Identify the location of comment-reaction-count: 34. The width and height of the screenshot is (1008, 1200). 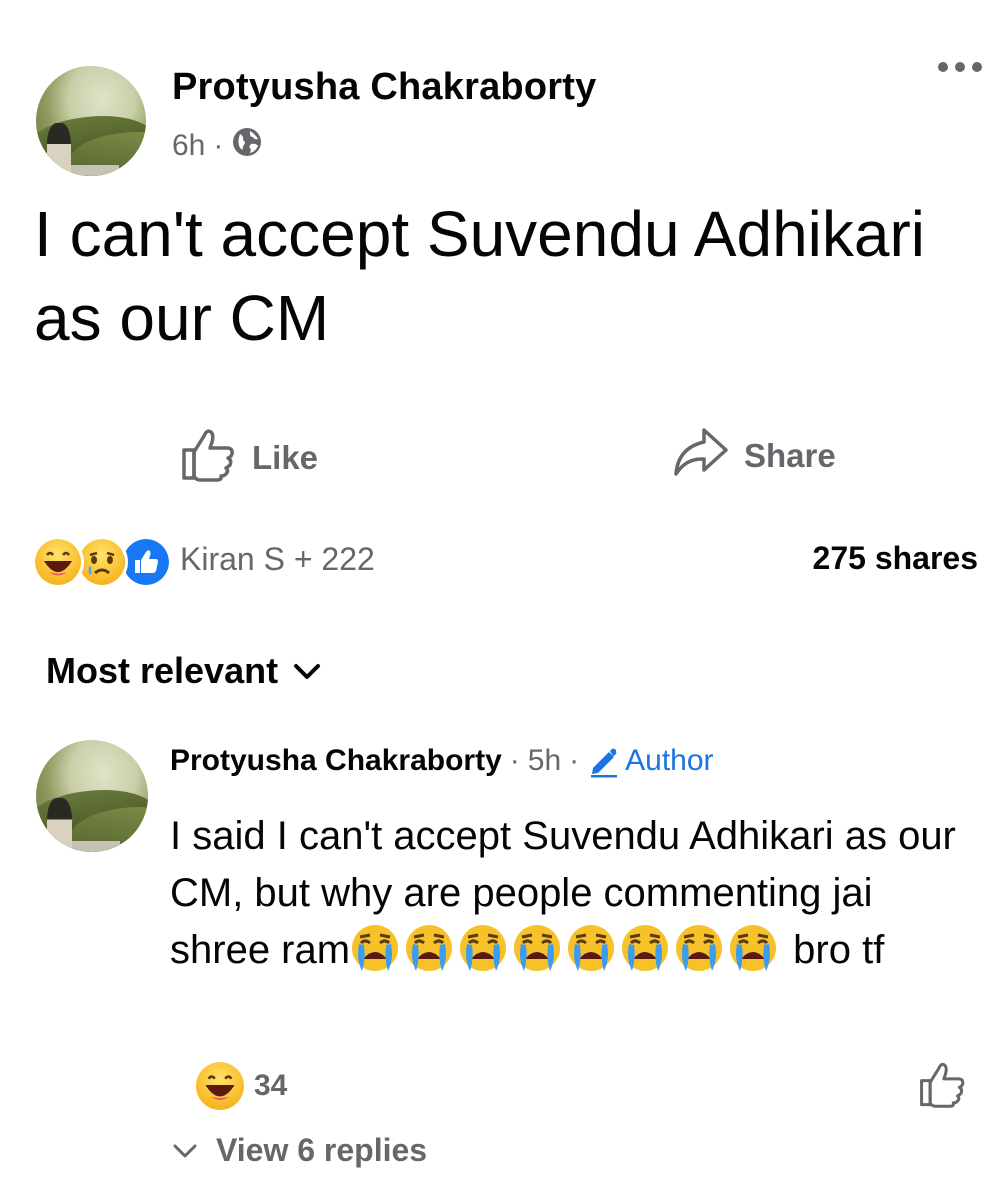
(271, 1085).